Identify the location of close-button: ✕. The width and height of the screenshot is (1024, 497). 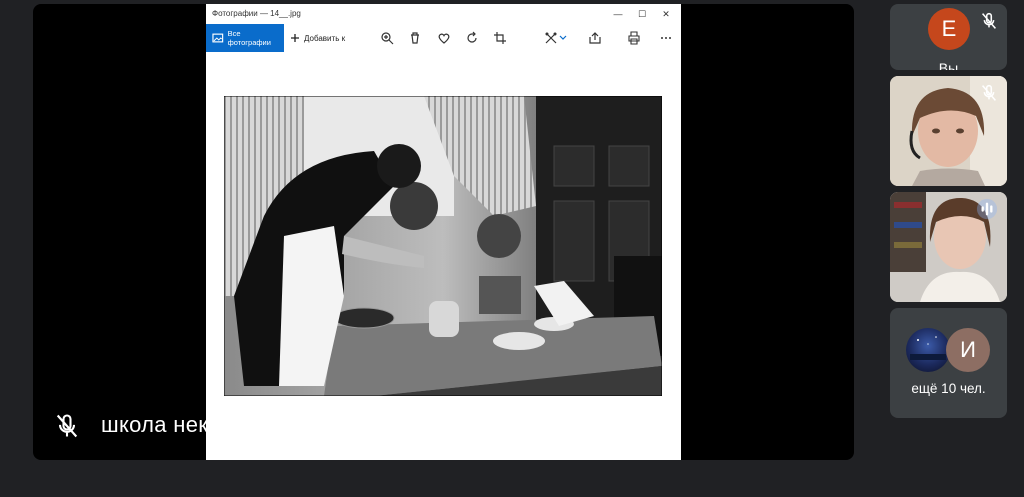
(666, 14).